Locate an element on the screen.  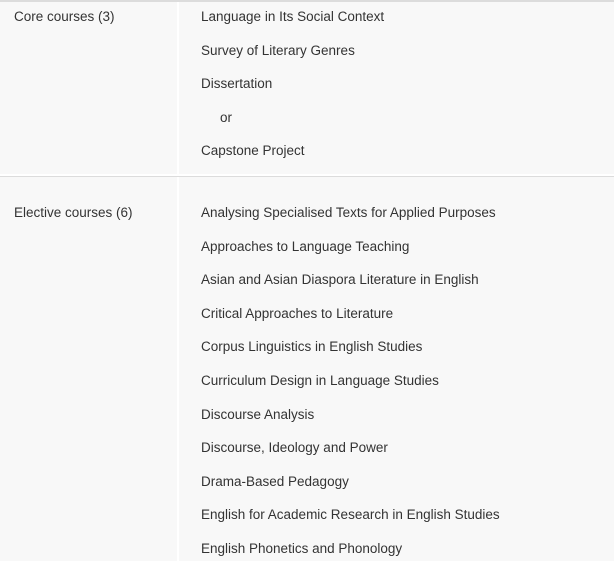
course-discourse-ideology-power: Discourse, Ideology and Power is located at coordinates (294, 447).